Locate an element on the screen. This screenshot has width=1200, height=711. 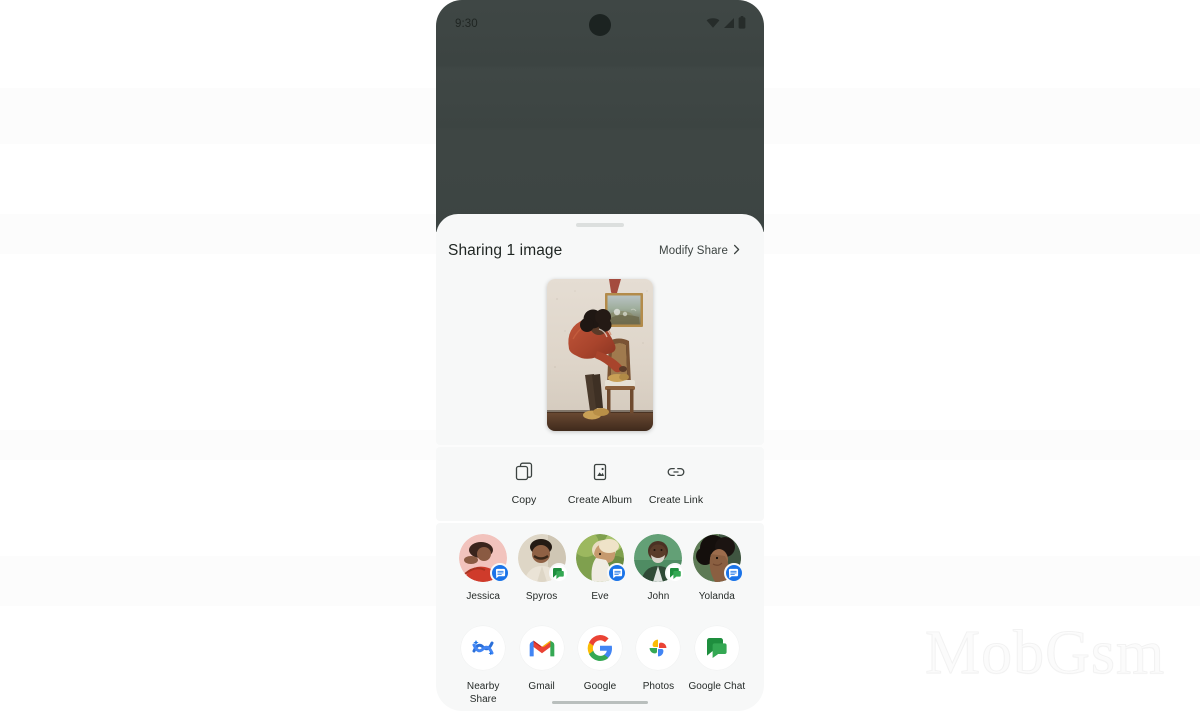
app-gmail: Gmail is located at coordinates (541, 665).